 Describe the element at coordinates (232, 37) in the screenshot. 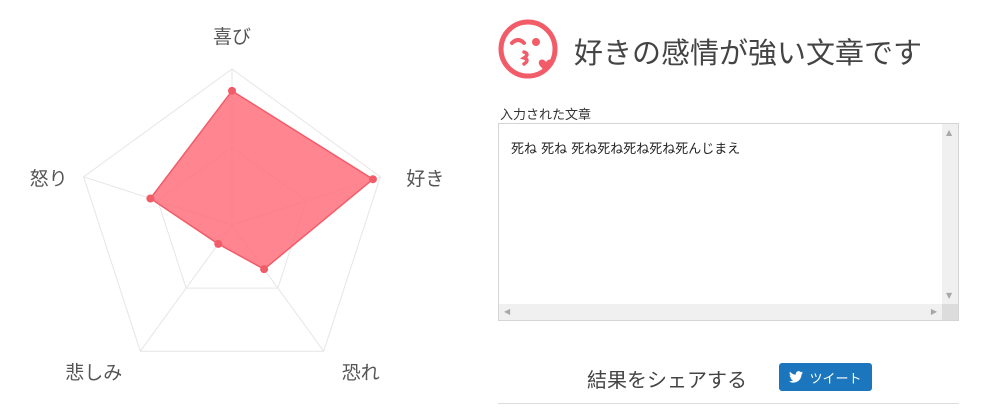

I see `radar-axis-label: 喜び` at that location.